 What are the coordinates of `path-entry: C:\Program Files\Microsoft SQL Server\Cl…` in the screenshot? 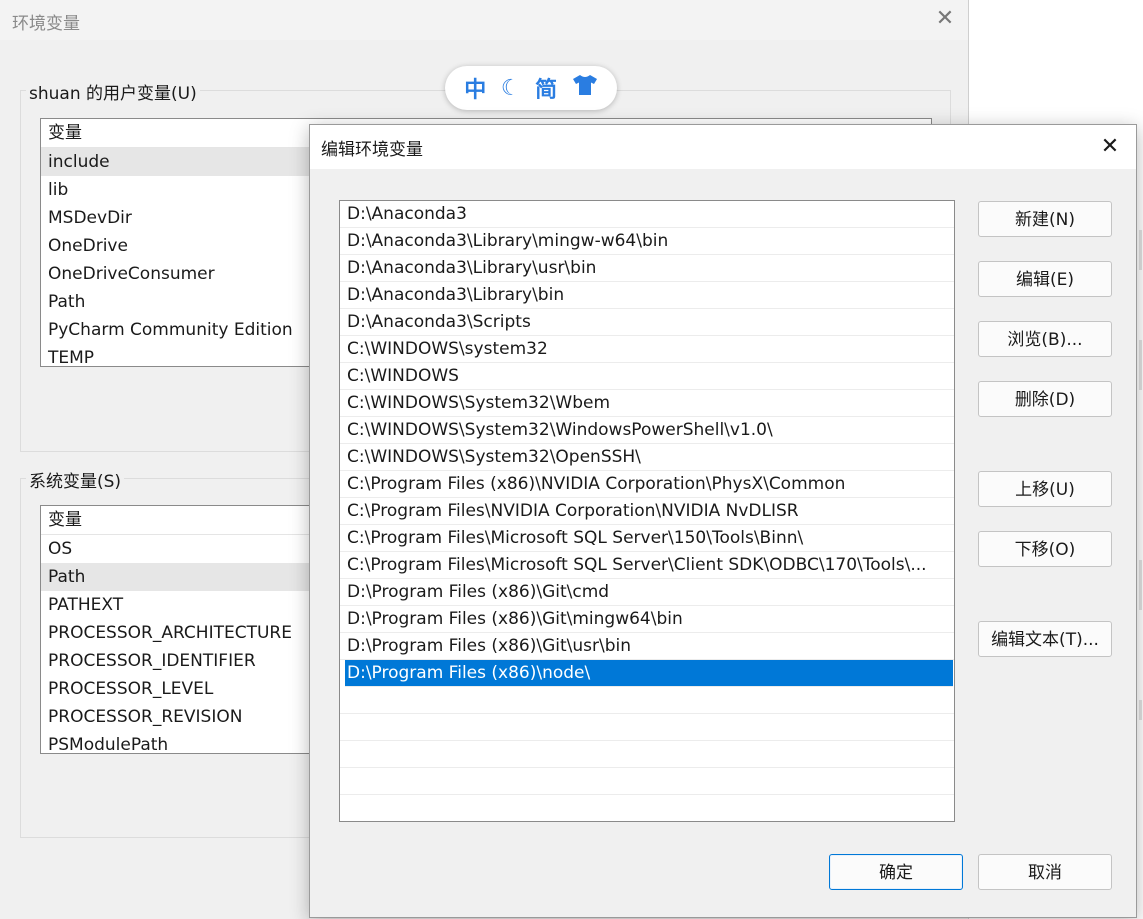 It's located at (647, 565).